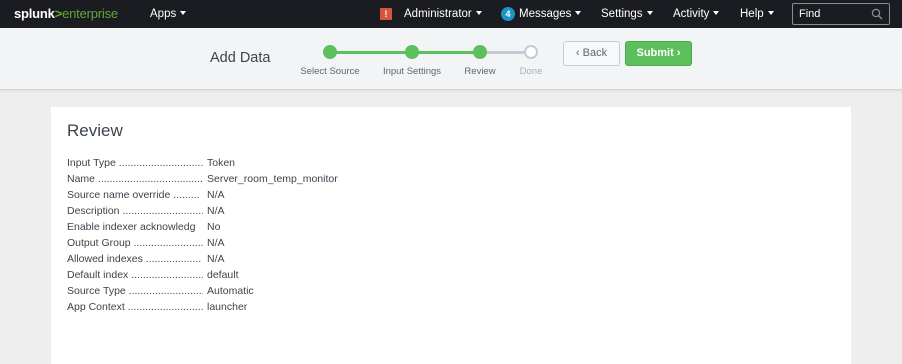 The image size is (902, 364). I want to click on find-box, so click(841, 14).